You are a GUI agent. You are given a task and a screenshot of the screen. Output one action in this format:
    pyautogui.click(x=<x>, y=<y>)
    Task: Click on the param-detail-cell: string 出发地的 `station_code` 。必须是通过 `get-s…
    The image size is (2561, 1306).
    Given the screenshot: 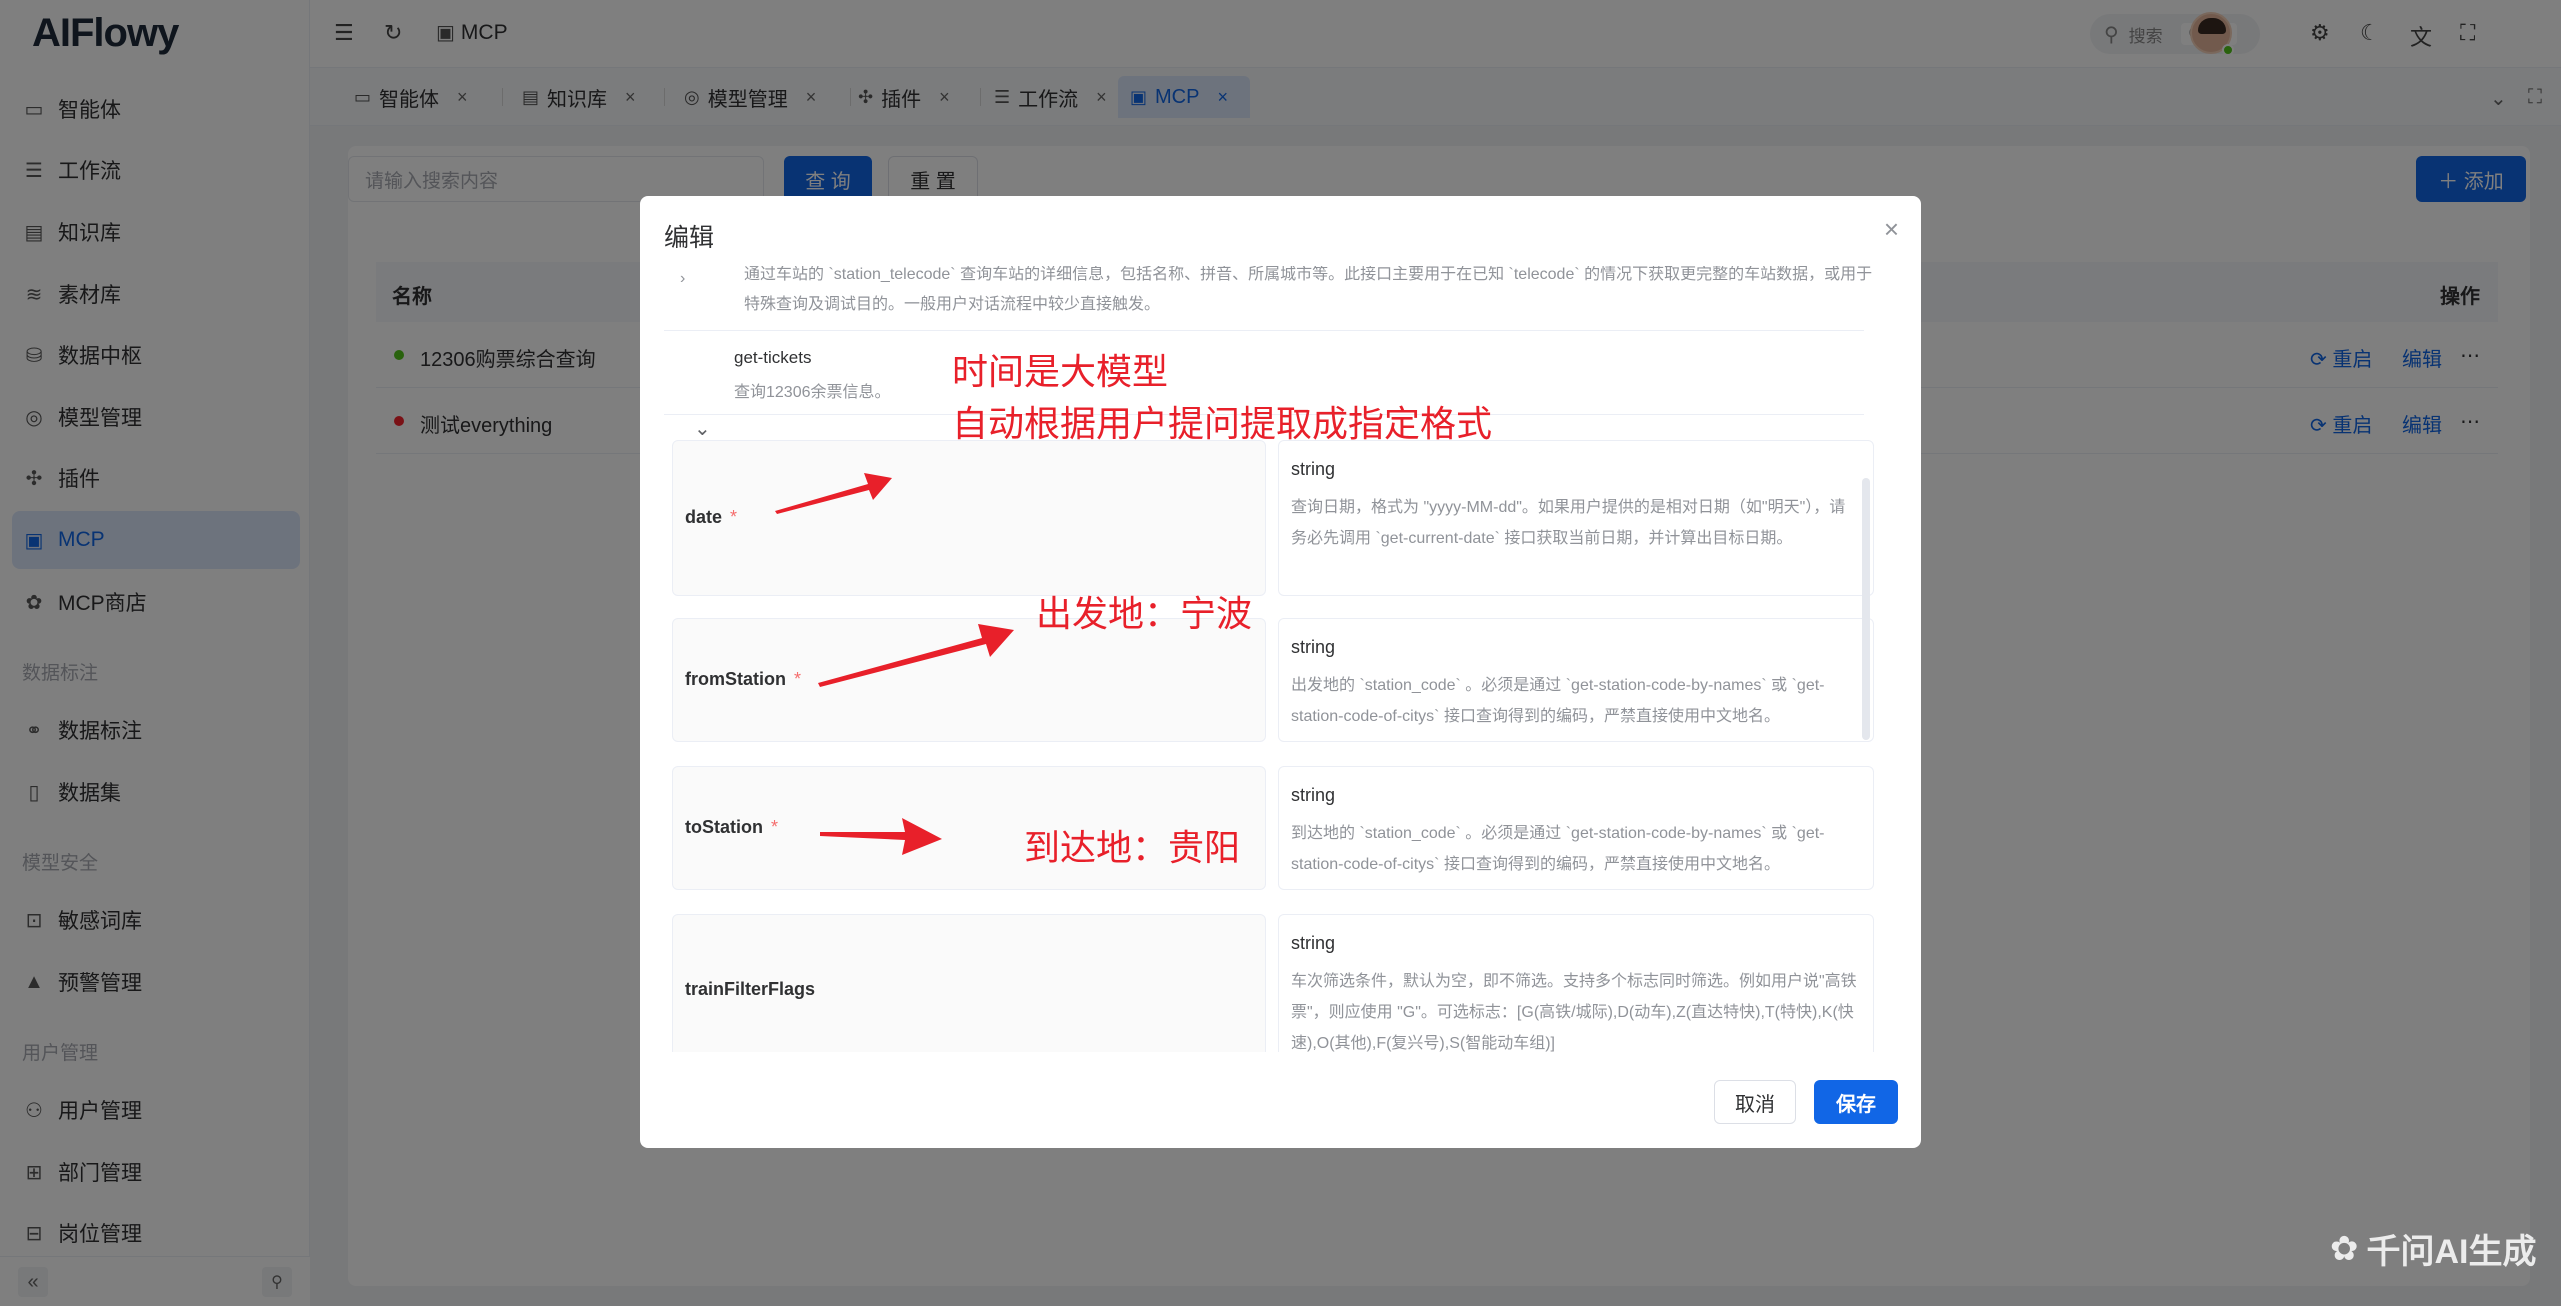 What is the action you would take?
    pyautogui.click(x=1576, y=680)
    